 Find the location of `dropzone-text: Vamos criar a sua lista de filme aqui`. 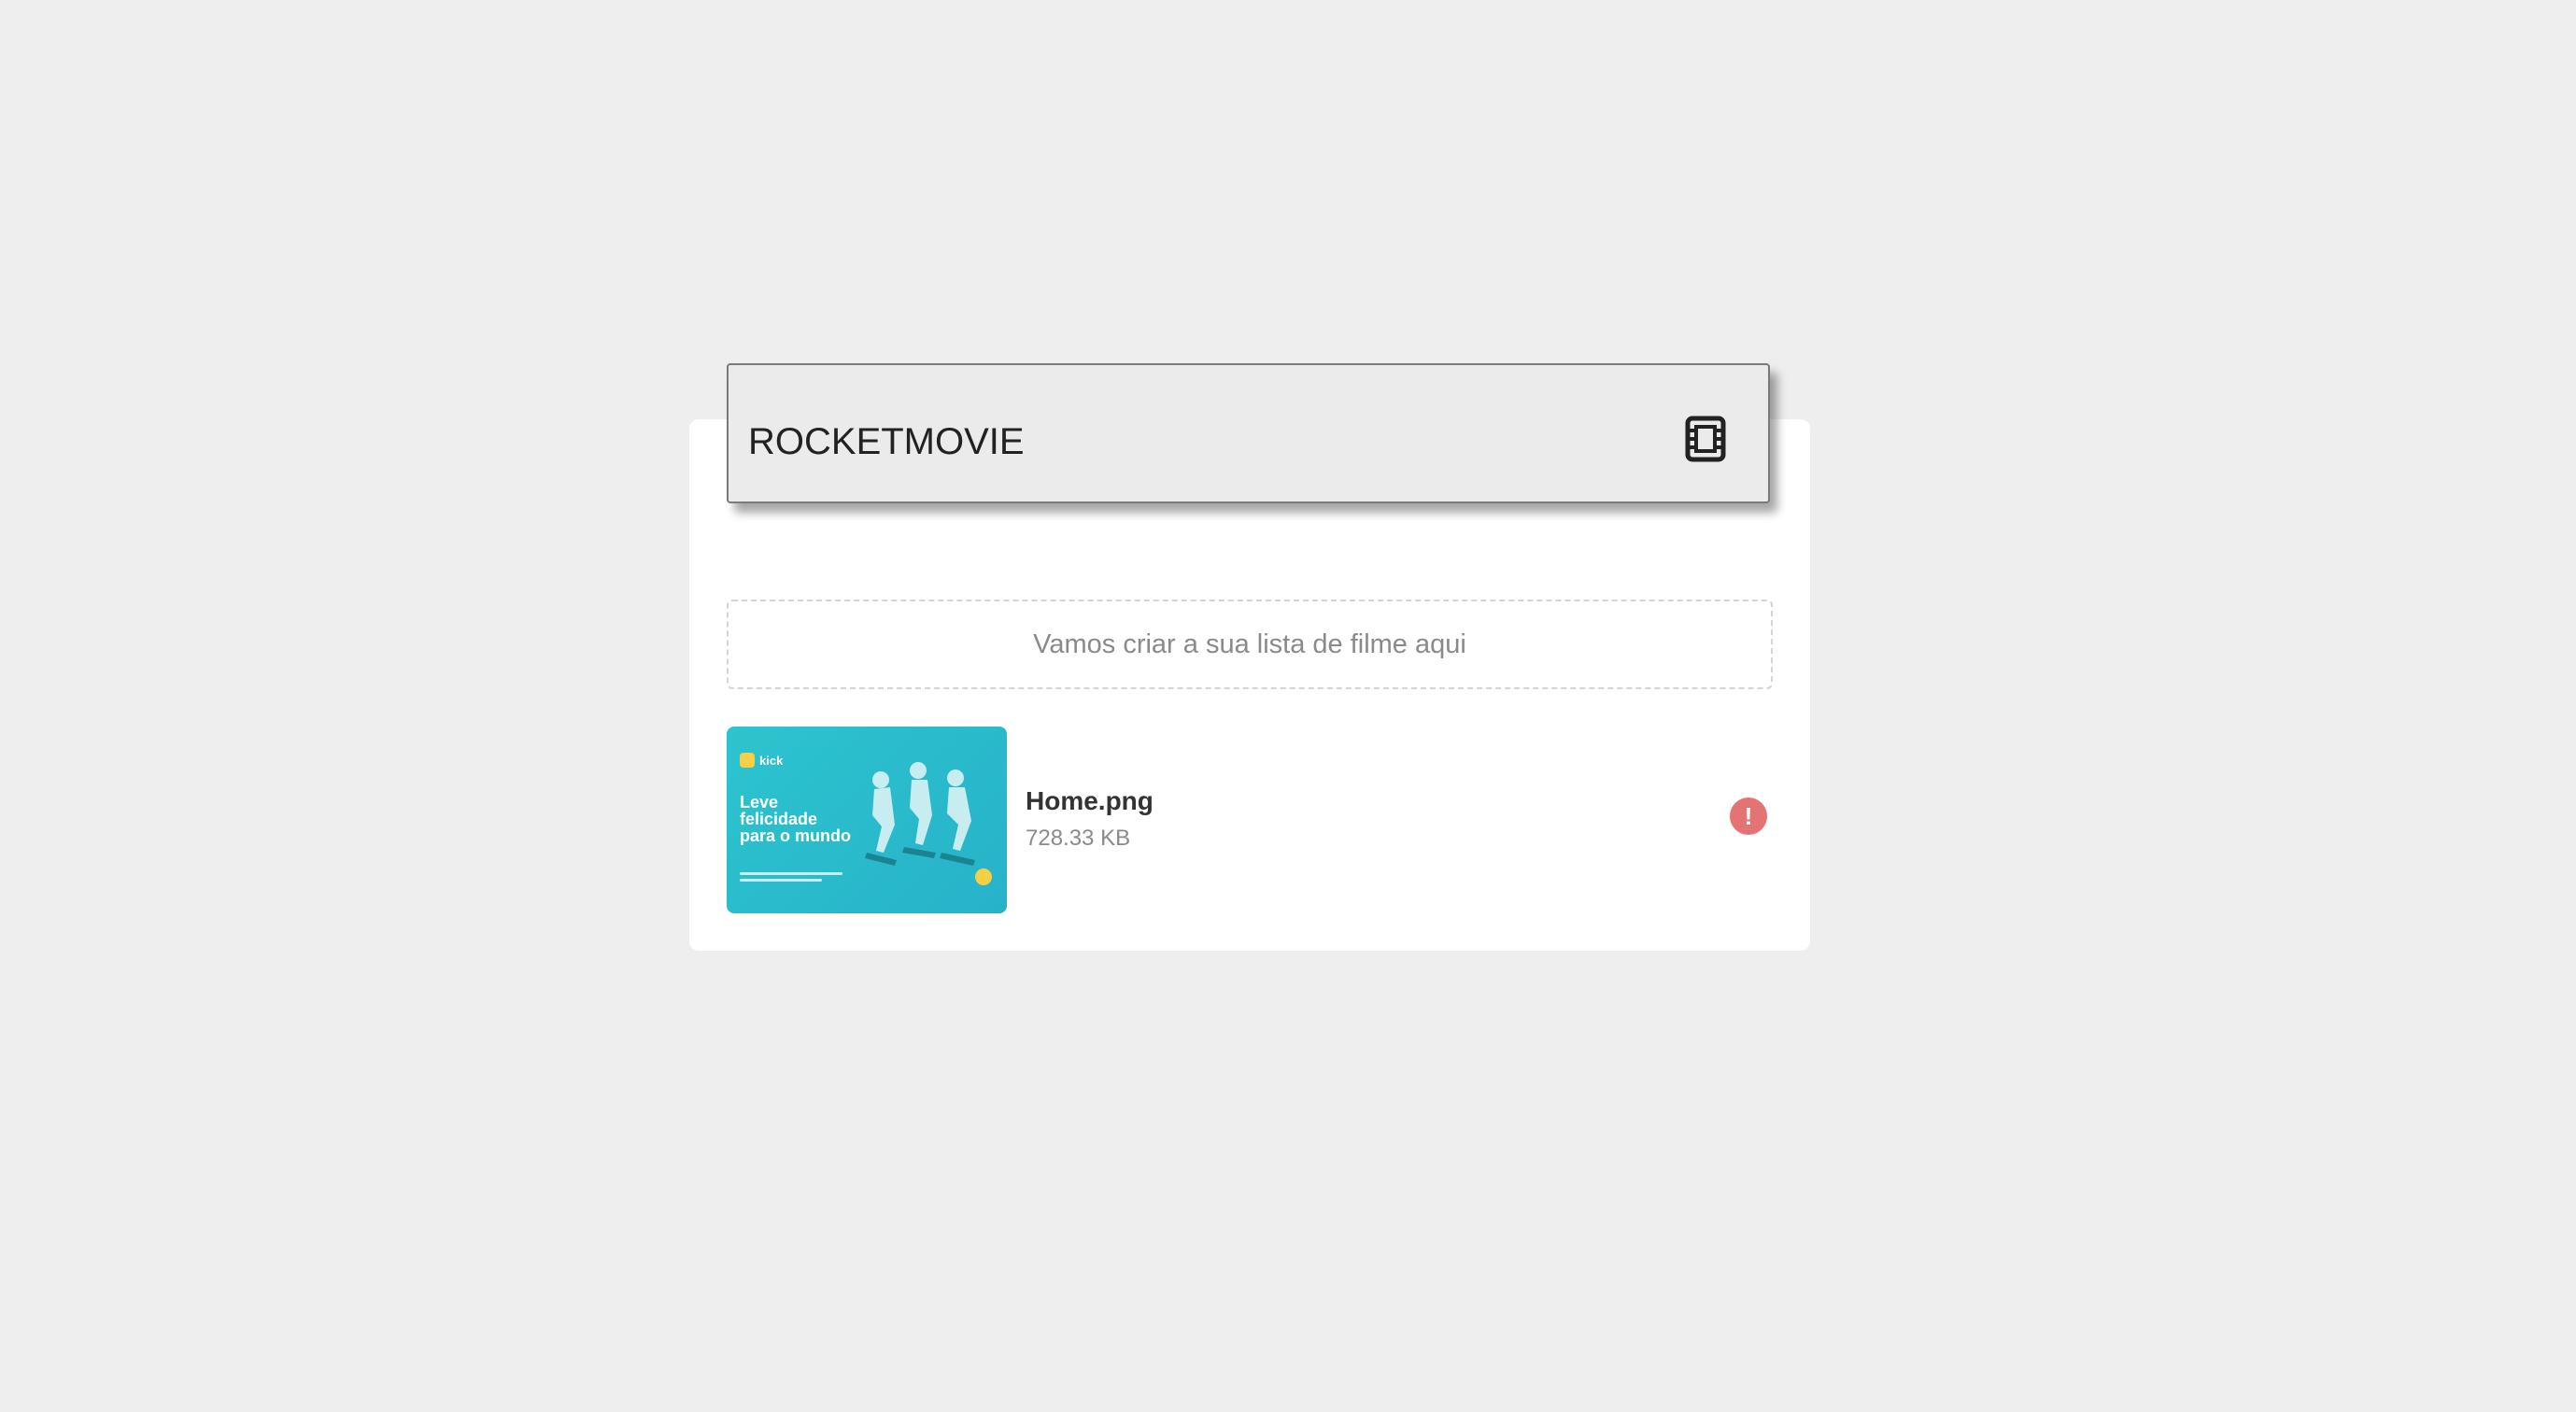

dropzone-text: Vamos criar a sua lista de filme aqui is located at coordinates (1249, 643).